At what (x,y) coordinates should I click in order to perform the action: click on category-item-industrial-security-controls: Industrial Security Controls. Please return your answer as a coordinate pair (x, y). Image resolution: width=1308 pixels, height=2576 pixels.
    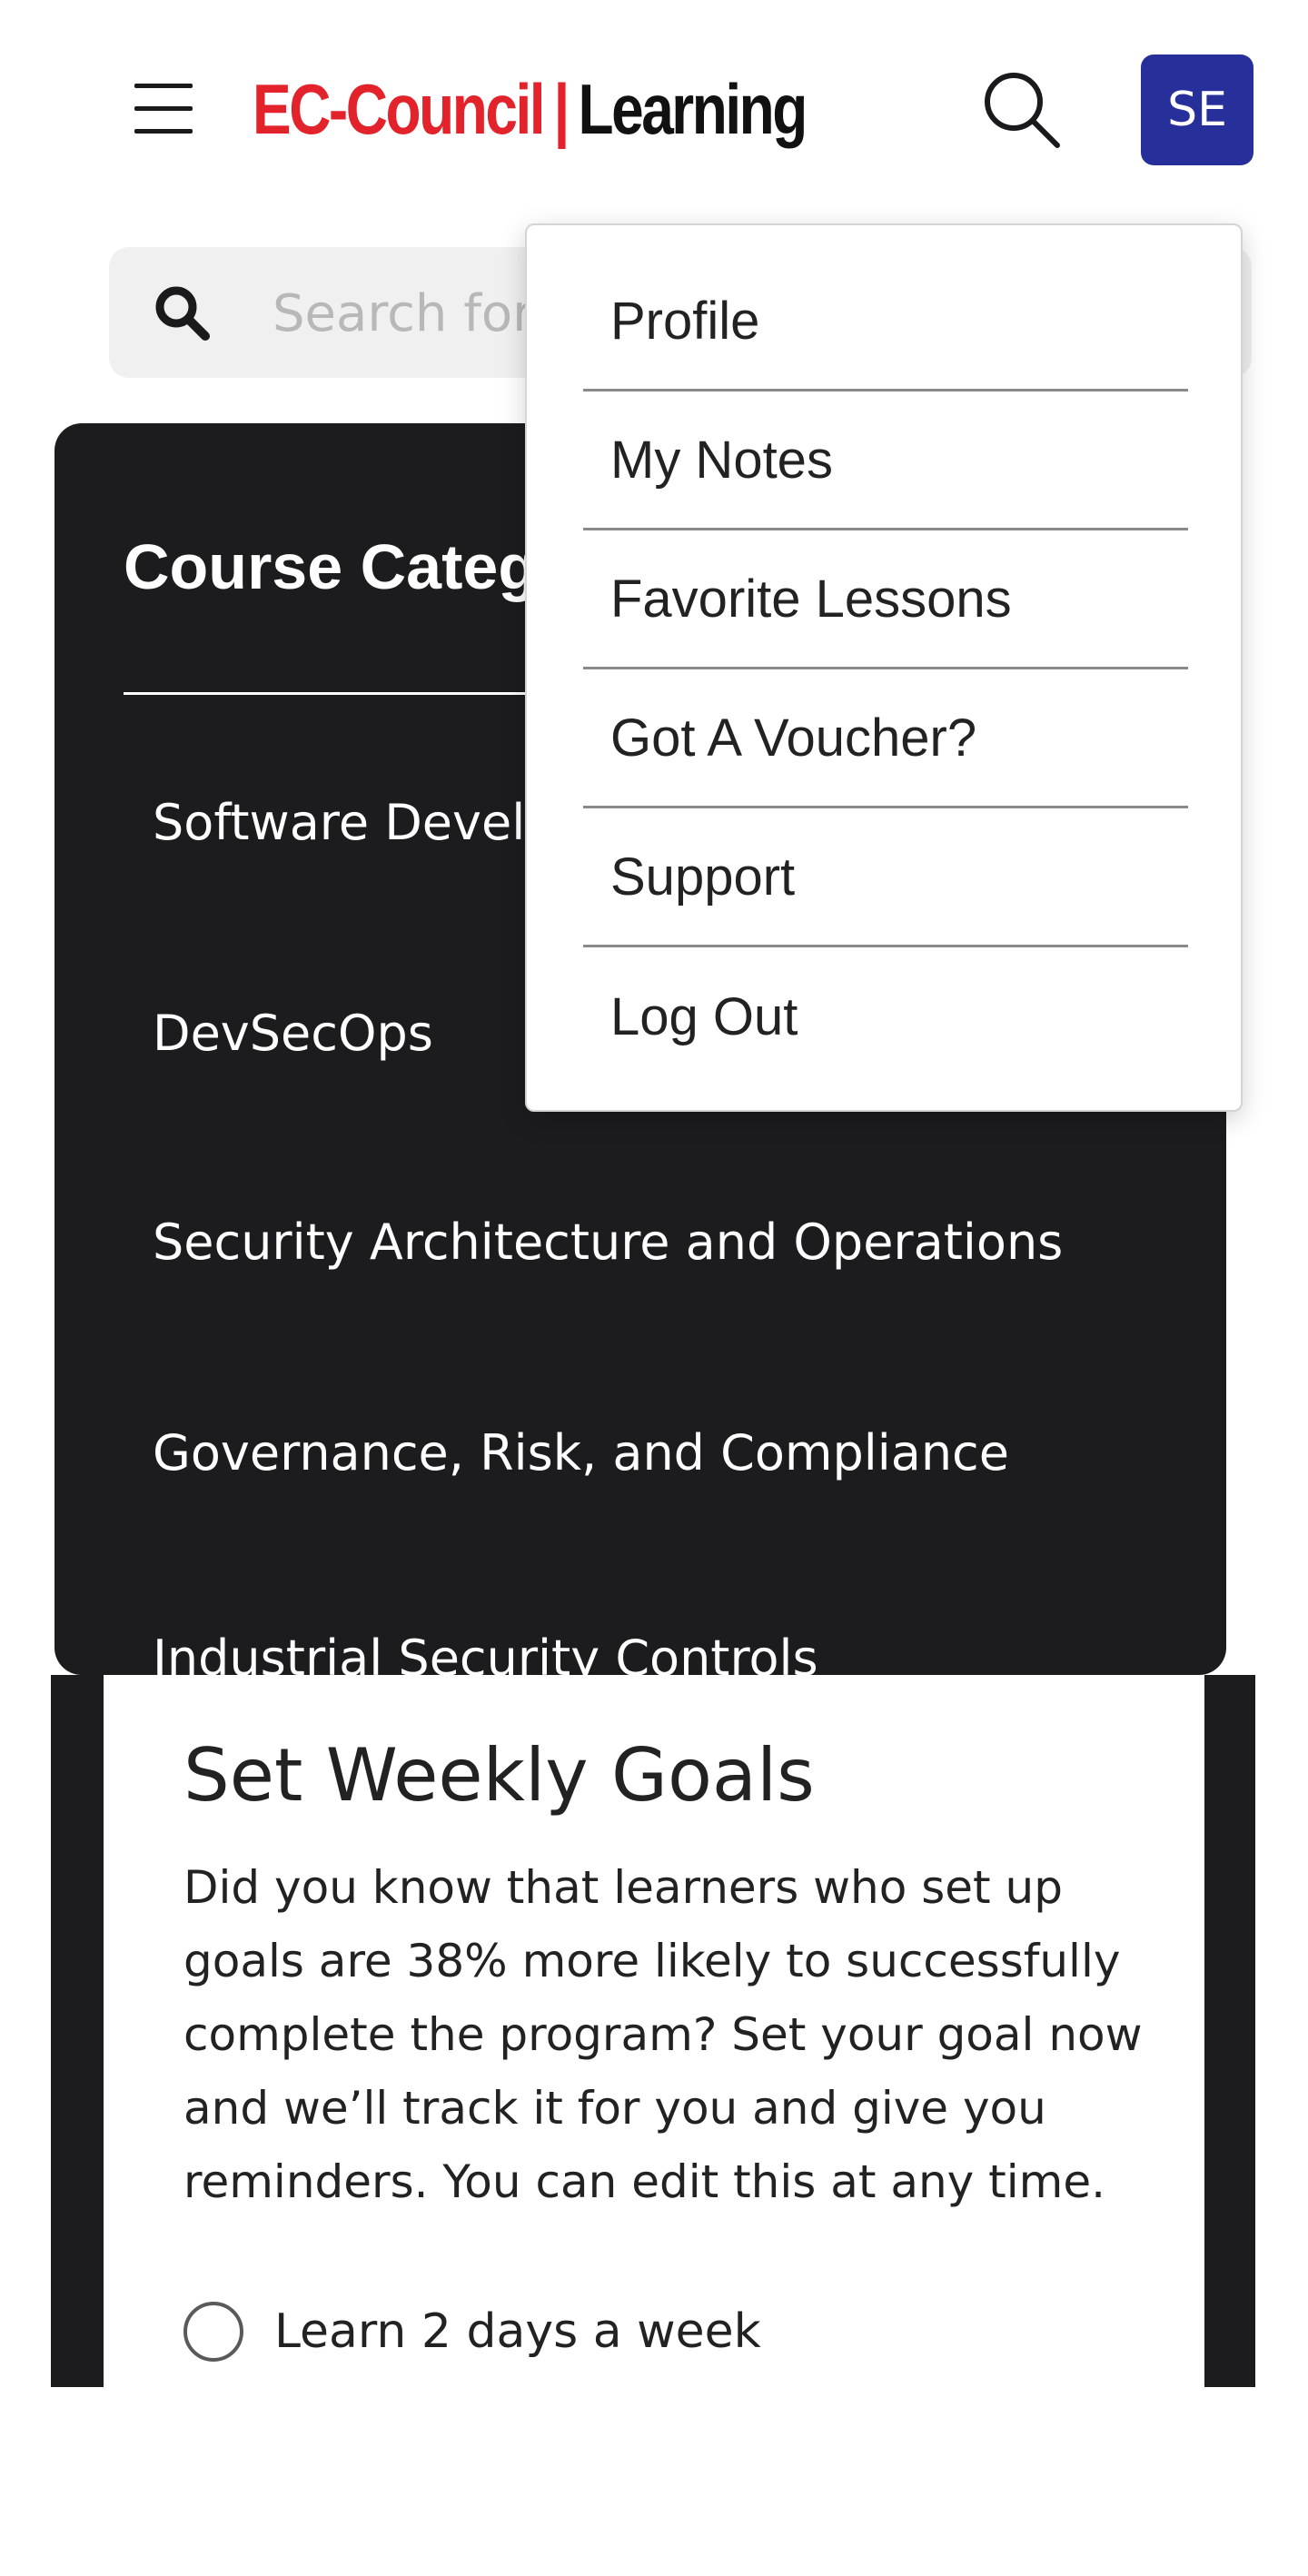
    Looking at the image, I should click on (486, 1652).